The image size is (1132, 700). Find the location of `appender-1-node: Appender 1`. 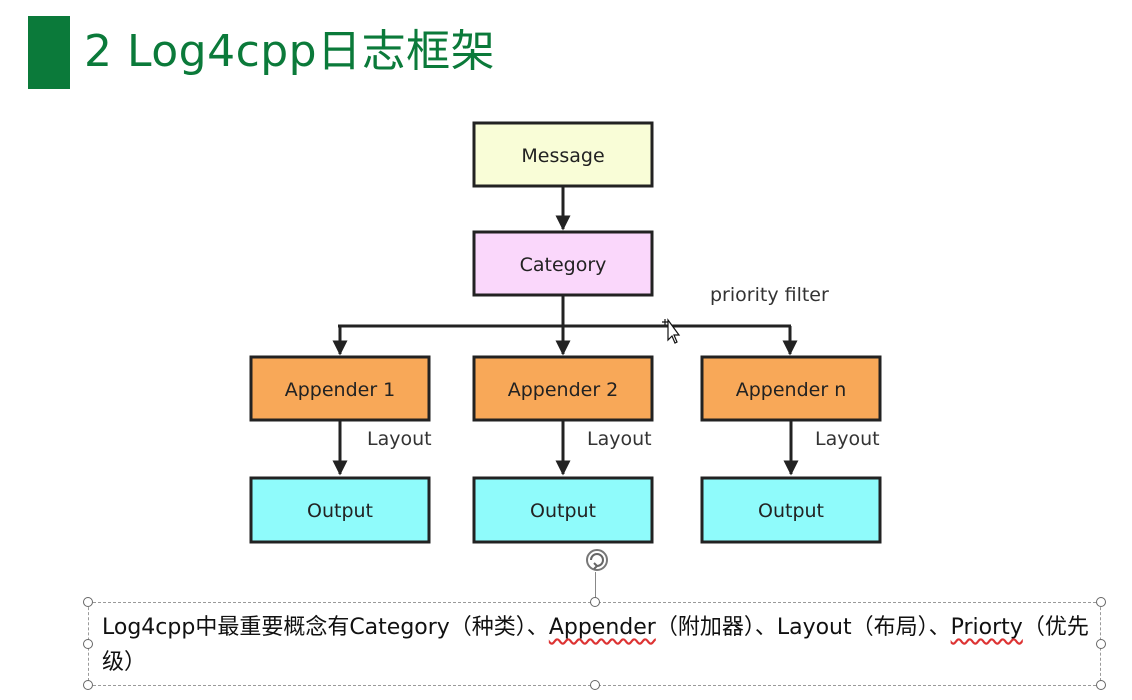

appender-1-node: Appender 1 is located at coordinates (340, 388).